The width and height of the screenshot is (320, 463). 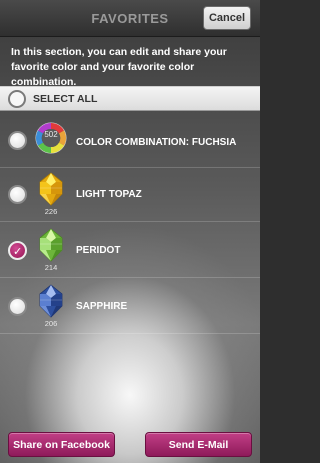 I want to click on item-code: 206, so click(x=51, y=323).